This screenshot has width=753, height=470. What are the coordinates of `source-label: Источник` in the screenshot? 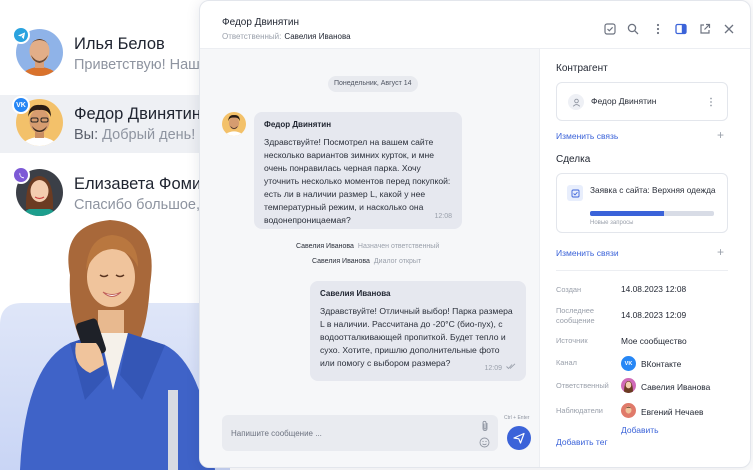 It's located at (572, 340).